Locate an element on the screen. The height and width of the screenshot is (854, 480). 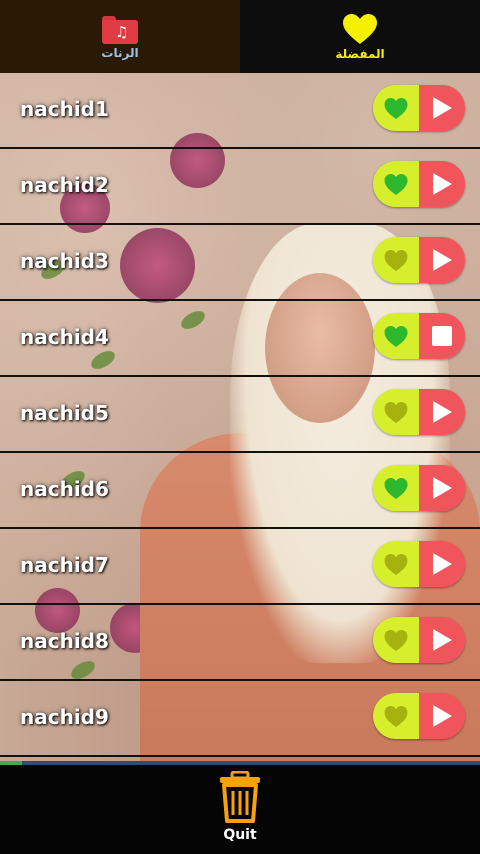
stop-icon is located at coordinates (442, 336).